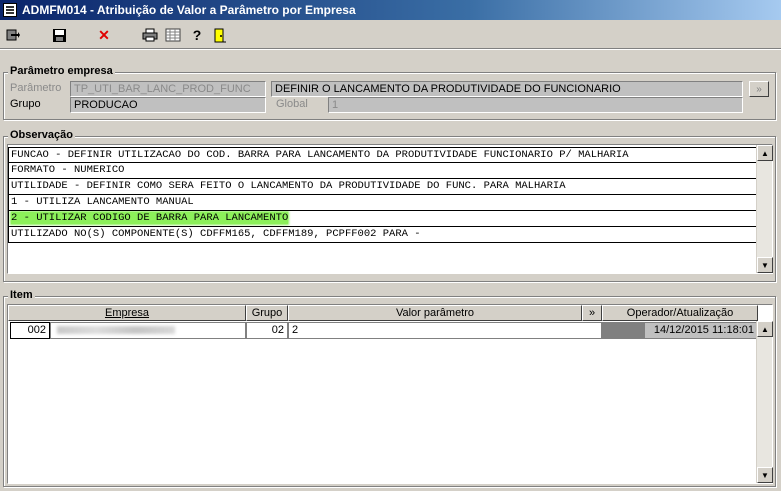  I want to click on save-icon, so click(59, 35).